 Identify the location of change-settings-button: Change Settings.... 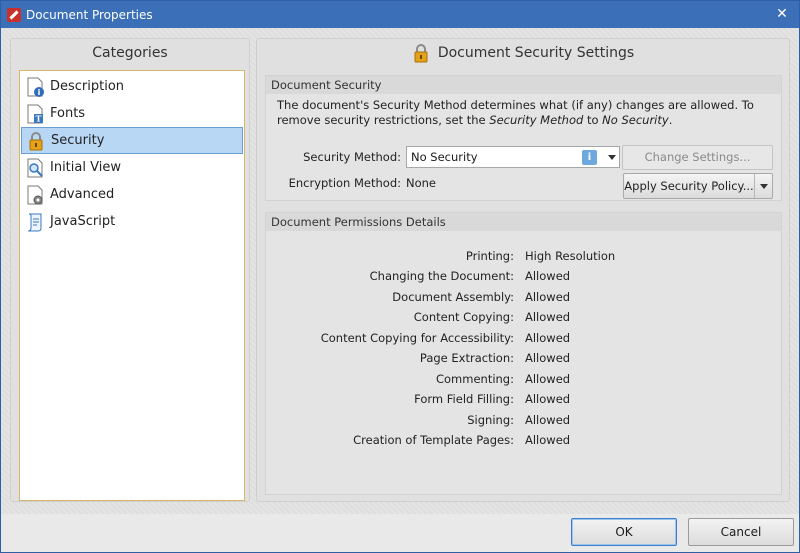
(697, 157).